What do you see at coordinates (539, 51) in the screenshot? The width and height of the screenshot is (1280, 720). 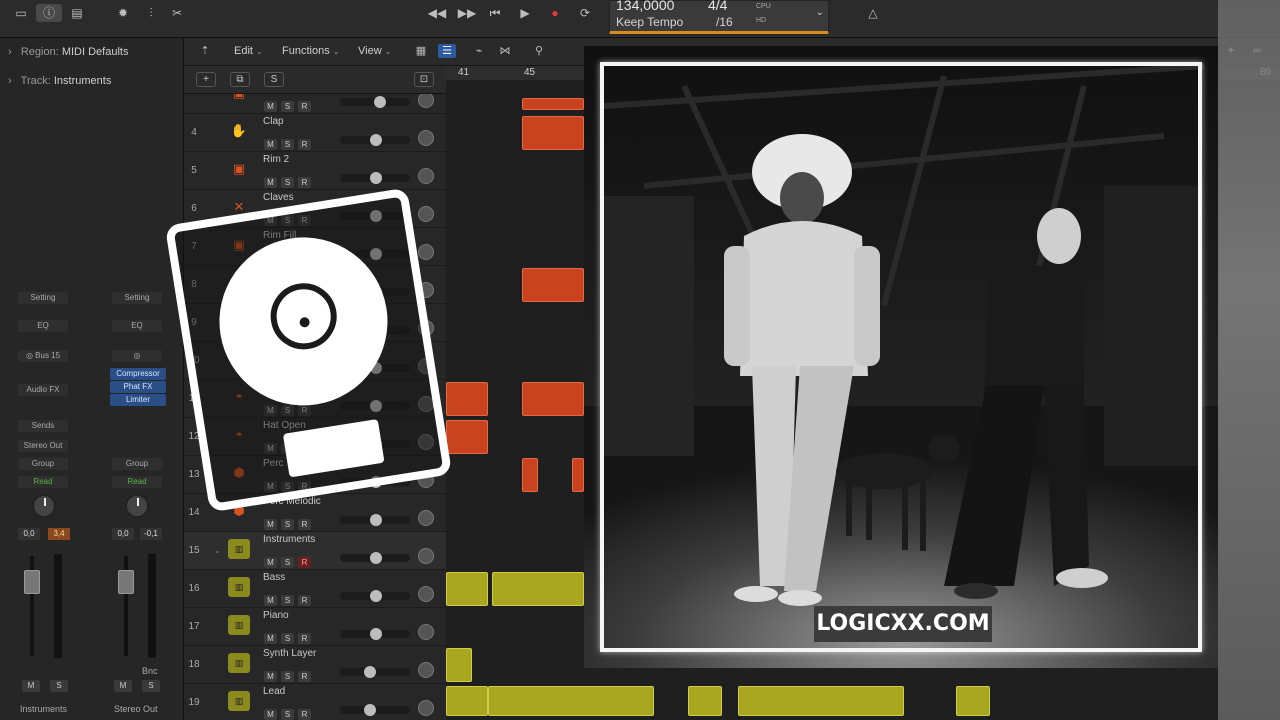 I see `snap-icon: ⚲` at bounding box center [539, 51].